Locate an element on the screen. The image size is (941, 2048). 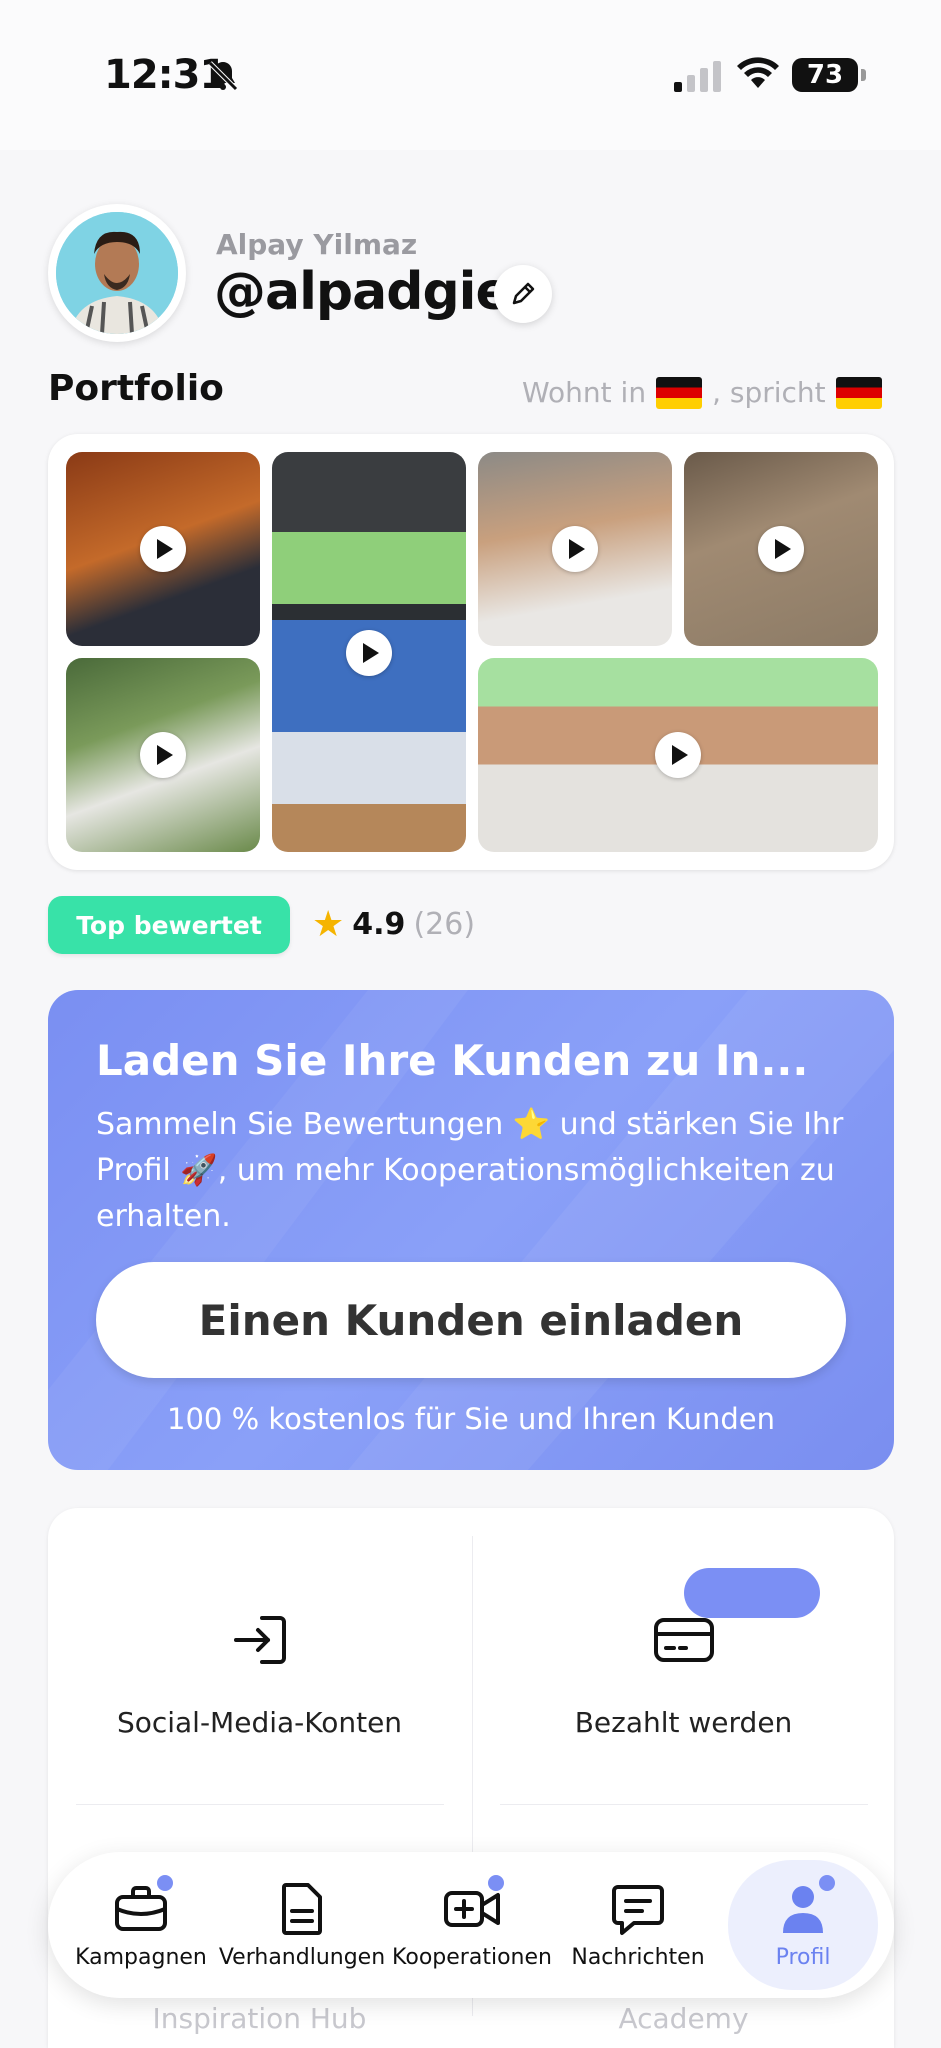
tab-negotiations: Verhandlungen is located at coordinates (302, 1925).